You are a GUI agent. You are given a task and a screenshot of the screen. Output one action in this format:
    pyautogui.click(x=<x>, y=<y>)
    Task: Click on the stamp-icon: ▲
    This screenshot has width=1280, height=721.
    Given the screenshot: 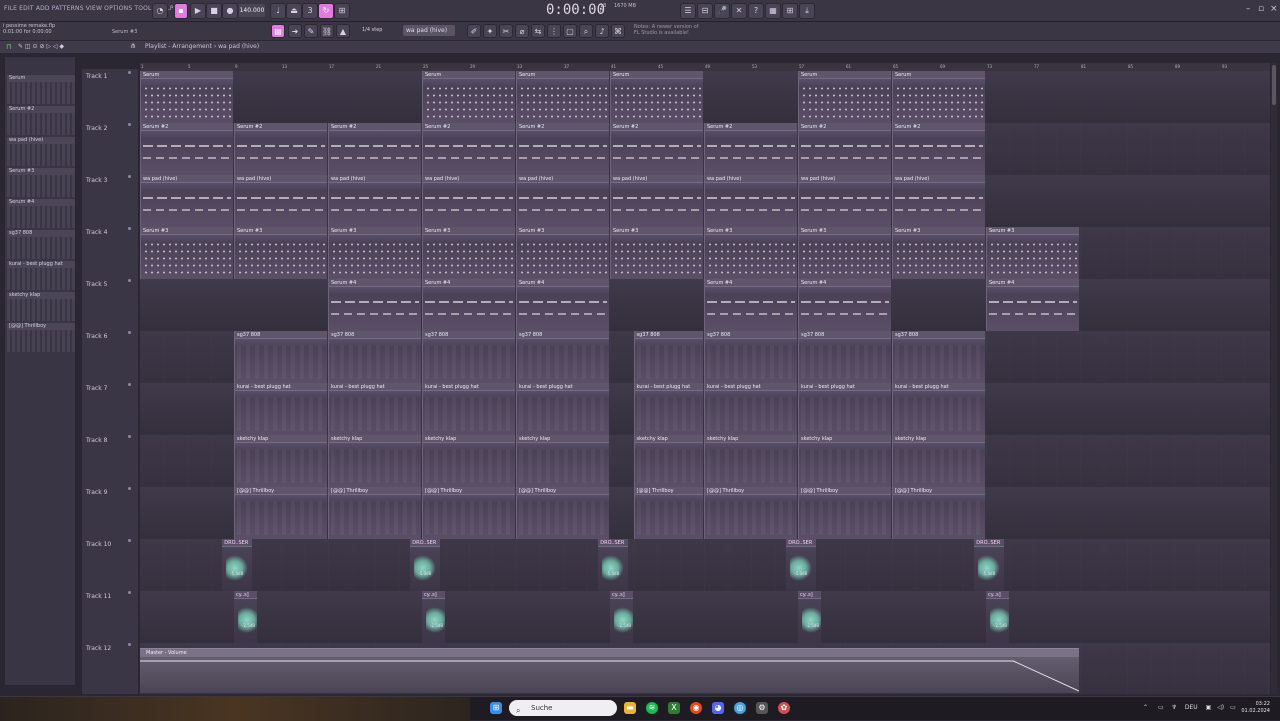 What is the action you would take?
    pyautogui.click(x=343, y=31)
    